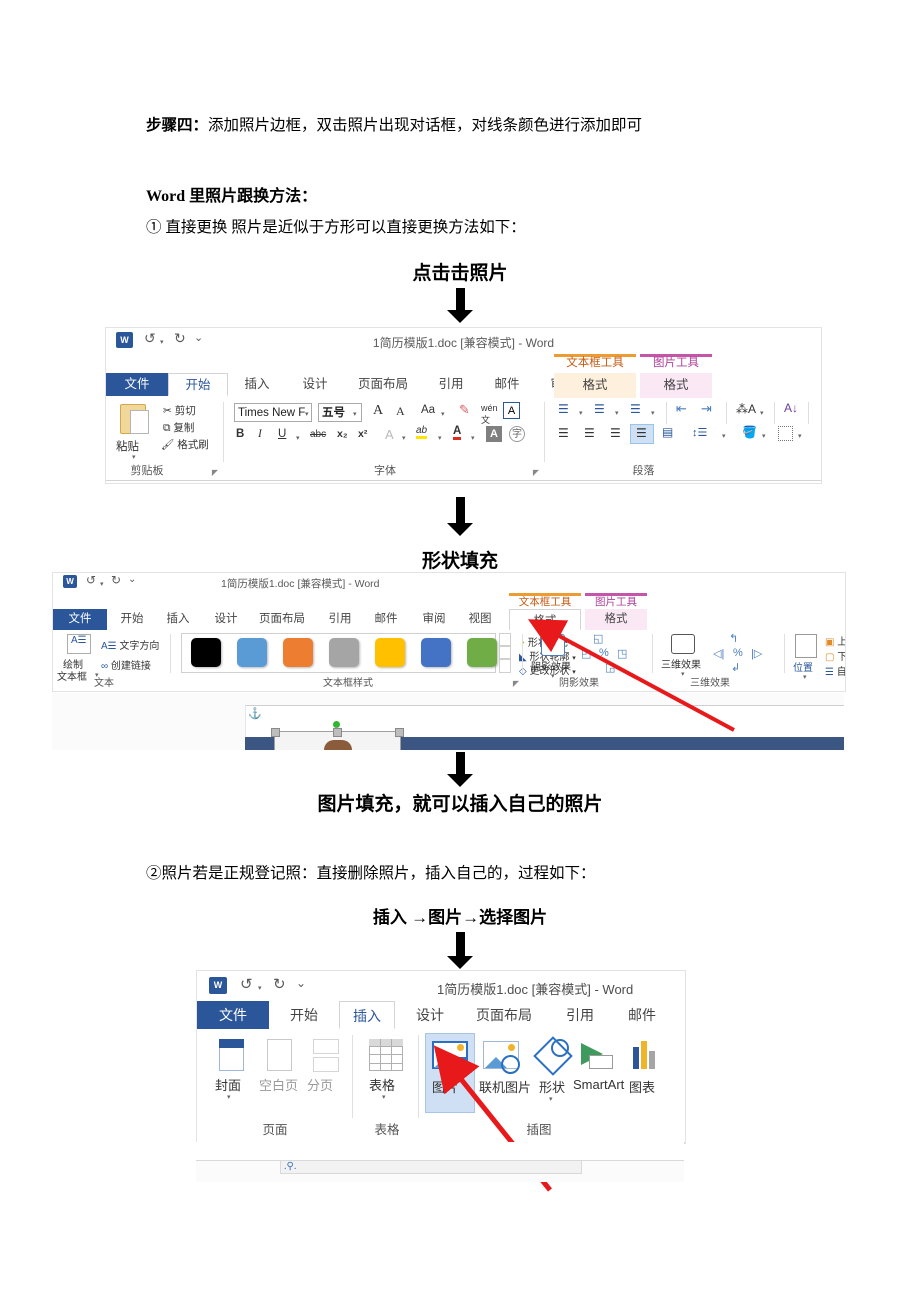 The width and height of the screenshot is (920, 1302). I want to click on align-left-icon: ☰, so click(563, 433).